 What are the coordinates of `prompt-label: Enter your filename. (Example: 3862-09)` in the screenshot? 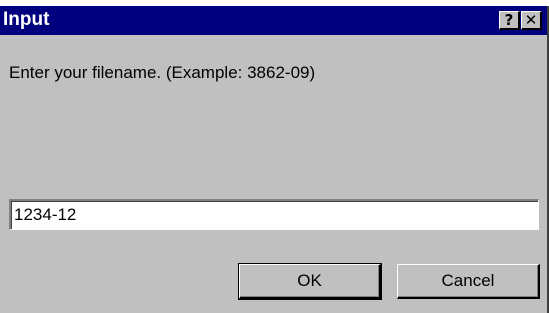 It's located at (162, 72).